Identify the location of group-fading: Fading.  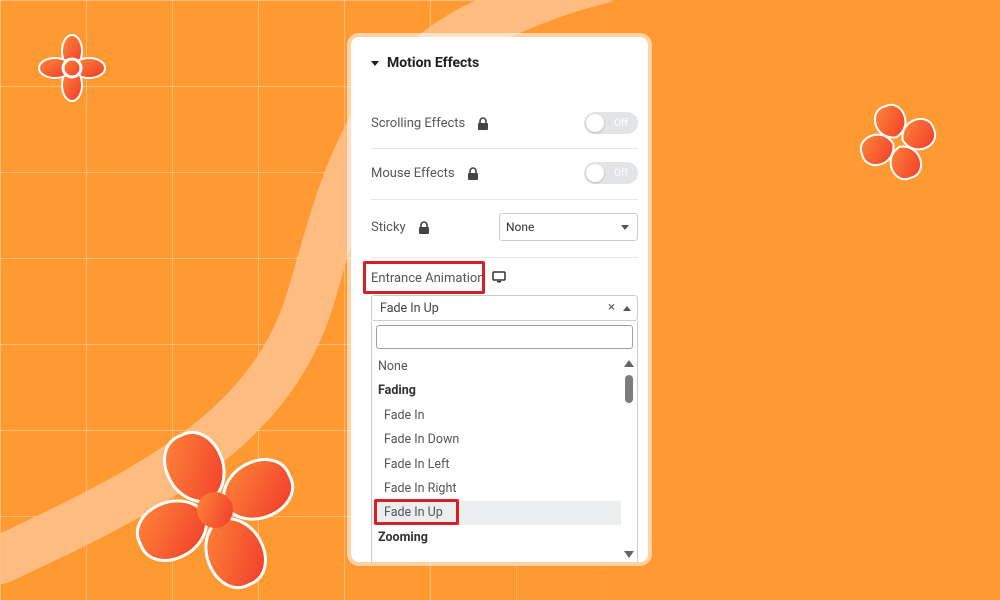
(397, 390).